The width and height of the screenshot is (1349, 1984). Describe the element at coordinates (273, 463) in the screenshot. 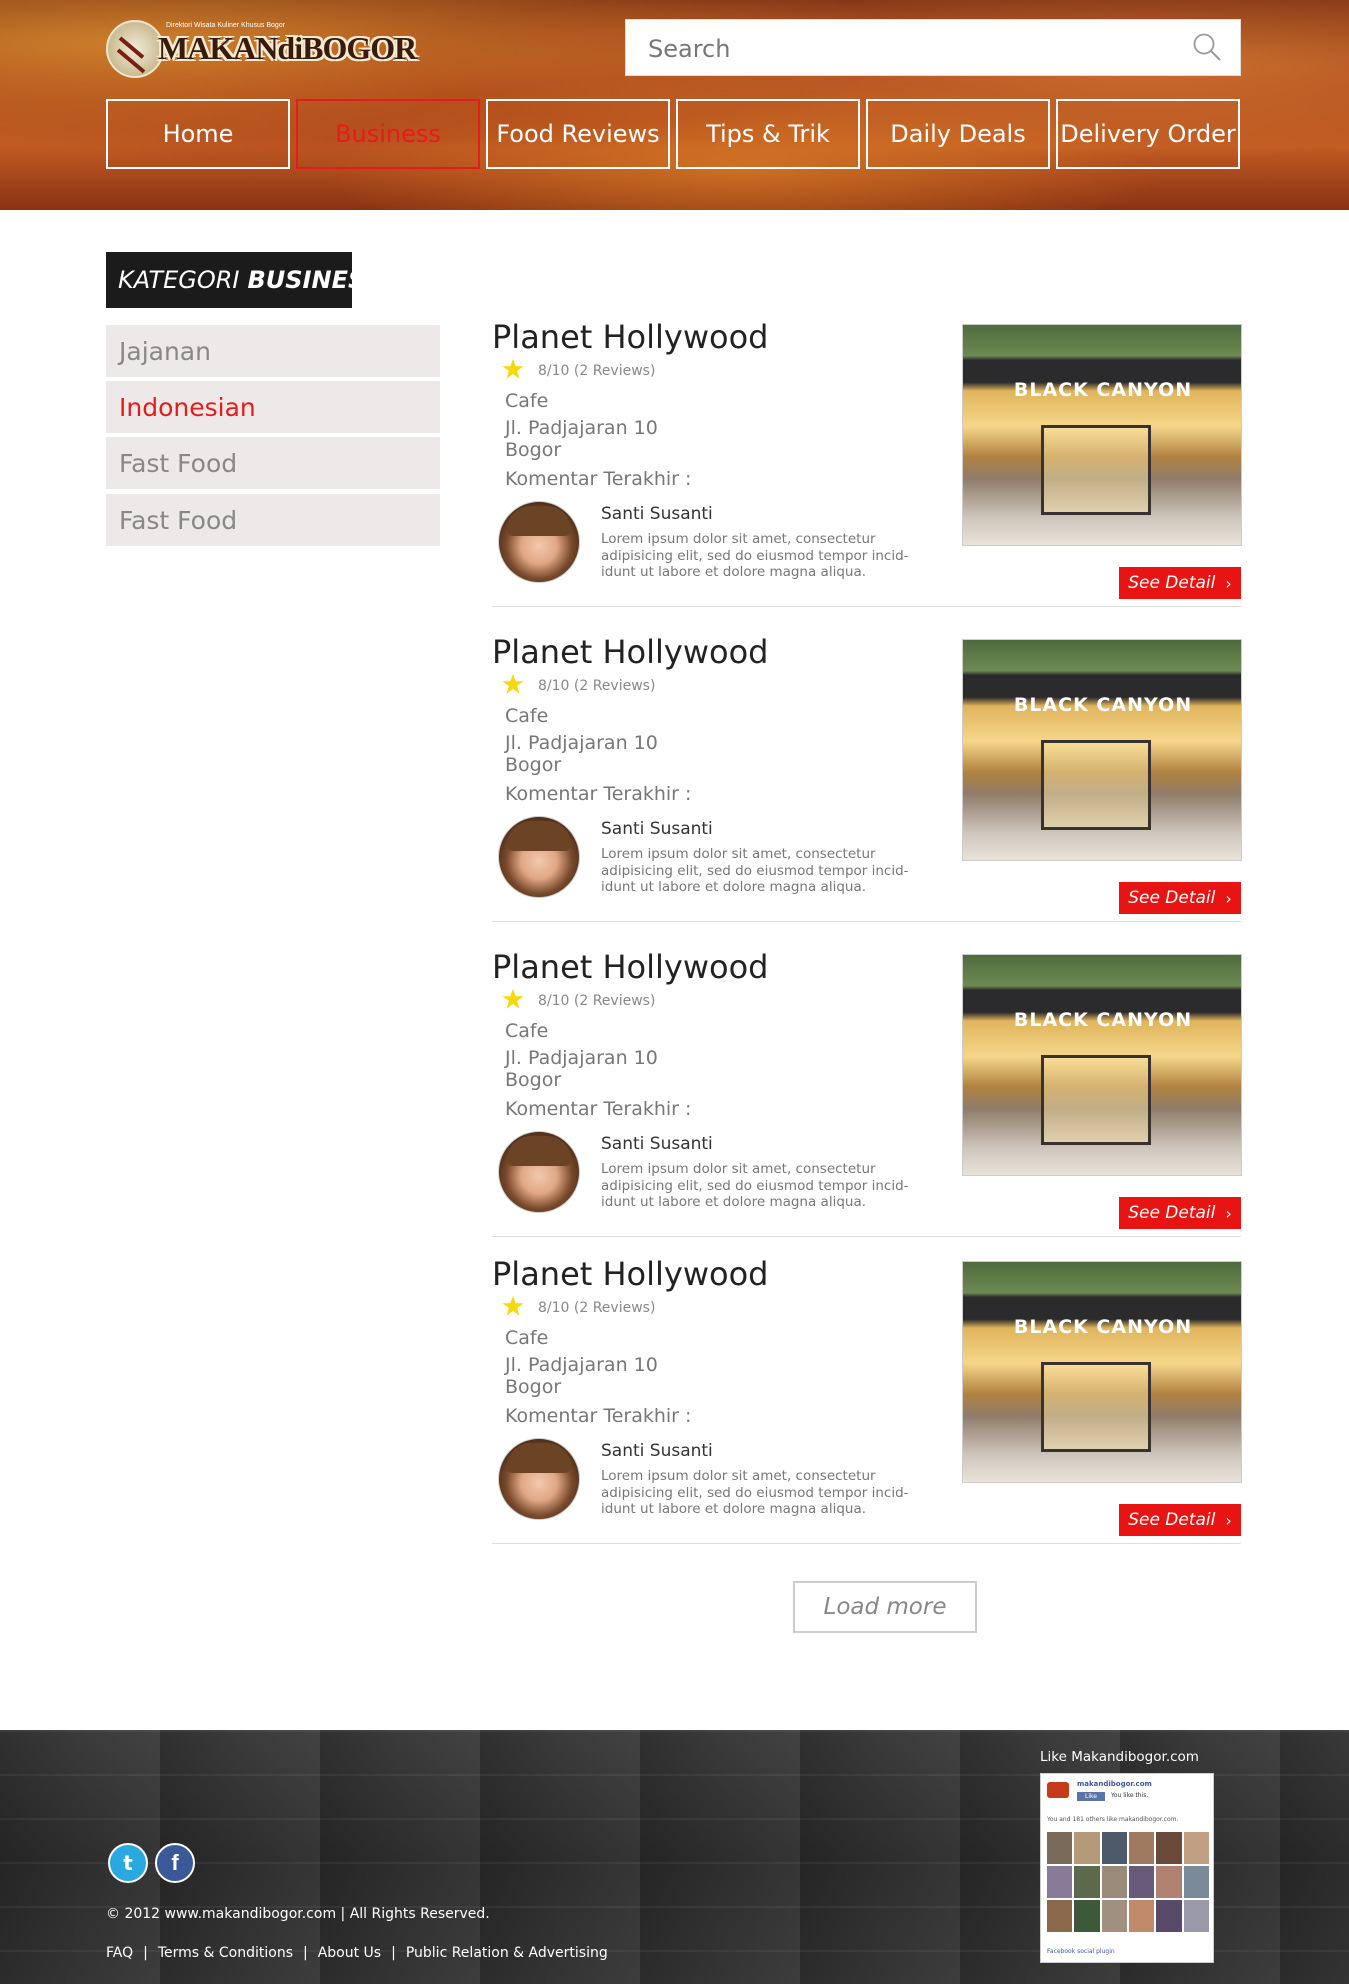

I see `category-item-fast-food: Fast Food` at that location.